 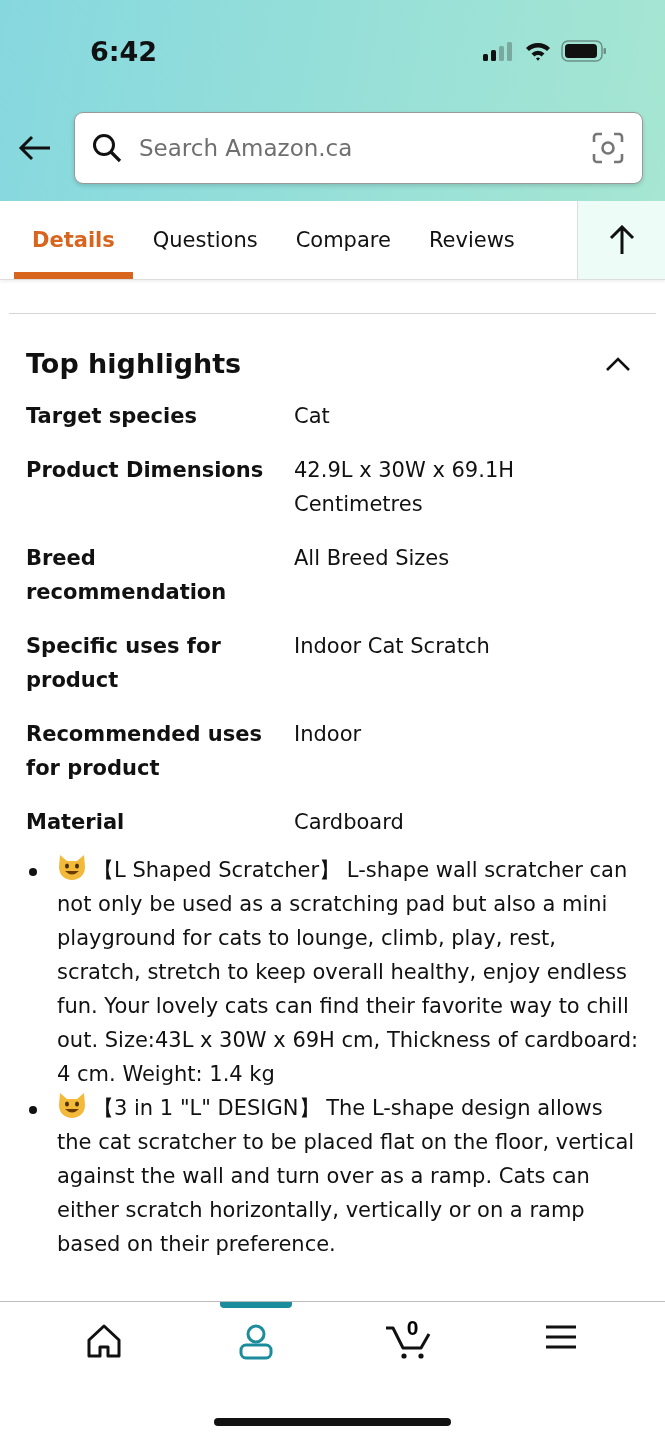 I want to click on tab: Details, so click(x=73, y=240).